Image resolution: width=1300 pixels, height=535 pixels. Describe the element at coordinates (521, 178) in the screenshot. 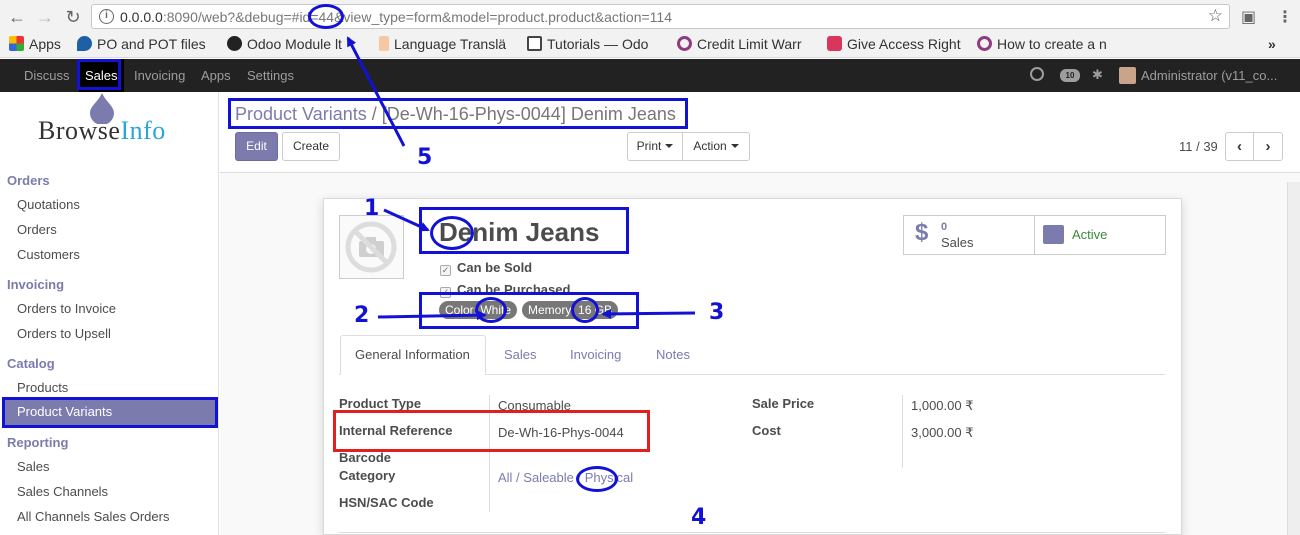

I see `annotation-arrows` at that location.